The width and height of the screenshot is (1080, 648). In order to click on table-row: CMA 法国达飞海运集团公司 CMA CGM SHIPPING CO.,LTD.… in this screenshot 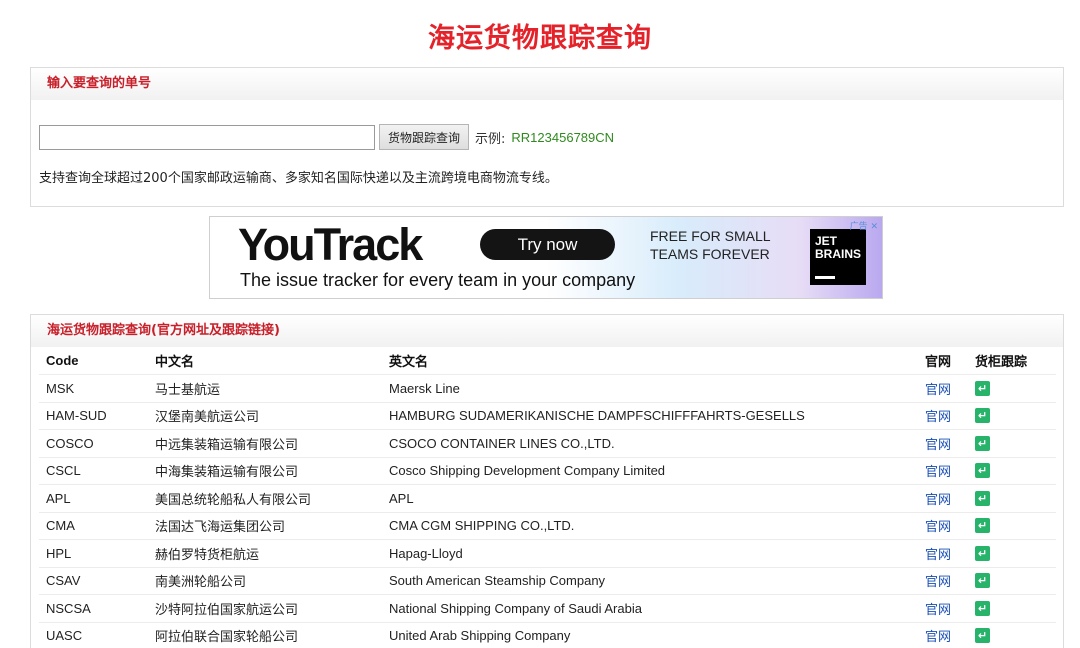, I will do `click(547, 526)`.